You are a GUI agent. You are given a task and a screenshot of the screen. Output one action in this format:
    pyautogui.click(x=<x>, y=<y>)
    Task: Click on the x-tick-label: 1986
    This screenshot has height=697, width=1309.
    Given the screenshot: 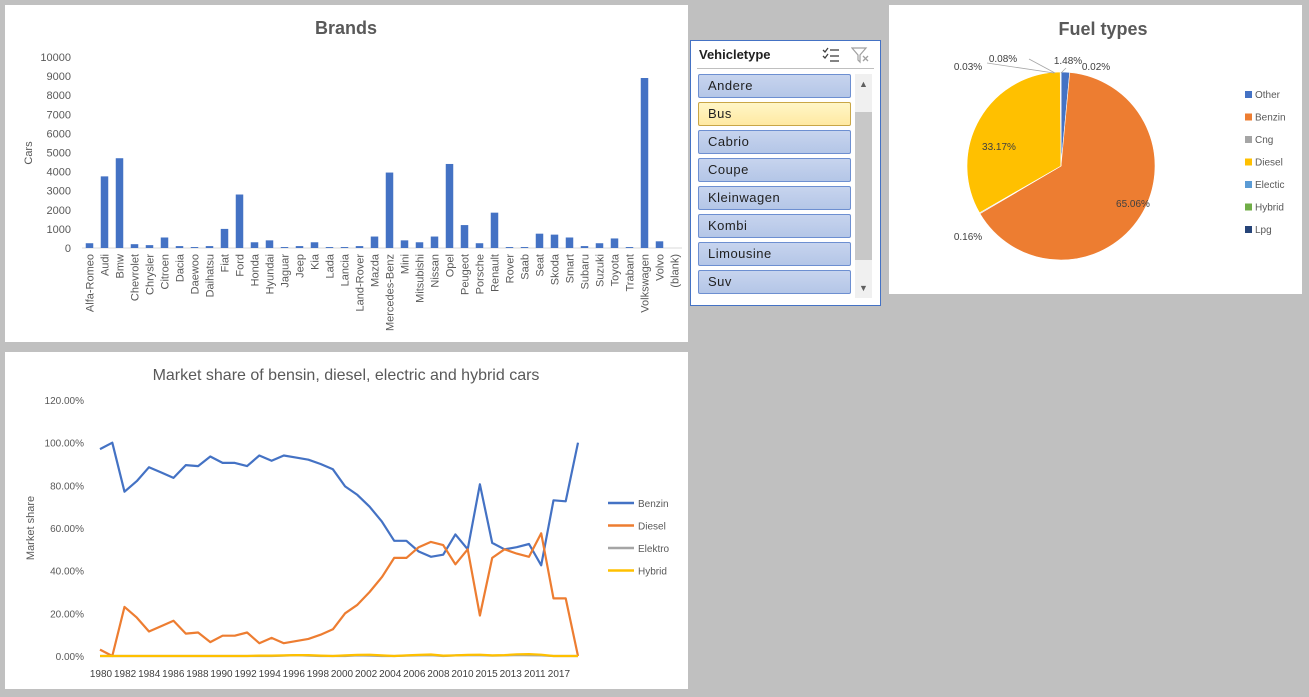 What is the action you would take?
    pyautogui.click(x=173, y=674)
    